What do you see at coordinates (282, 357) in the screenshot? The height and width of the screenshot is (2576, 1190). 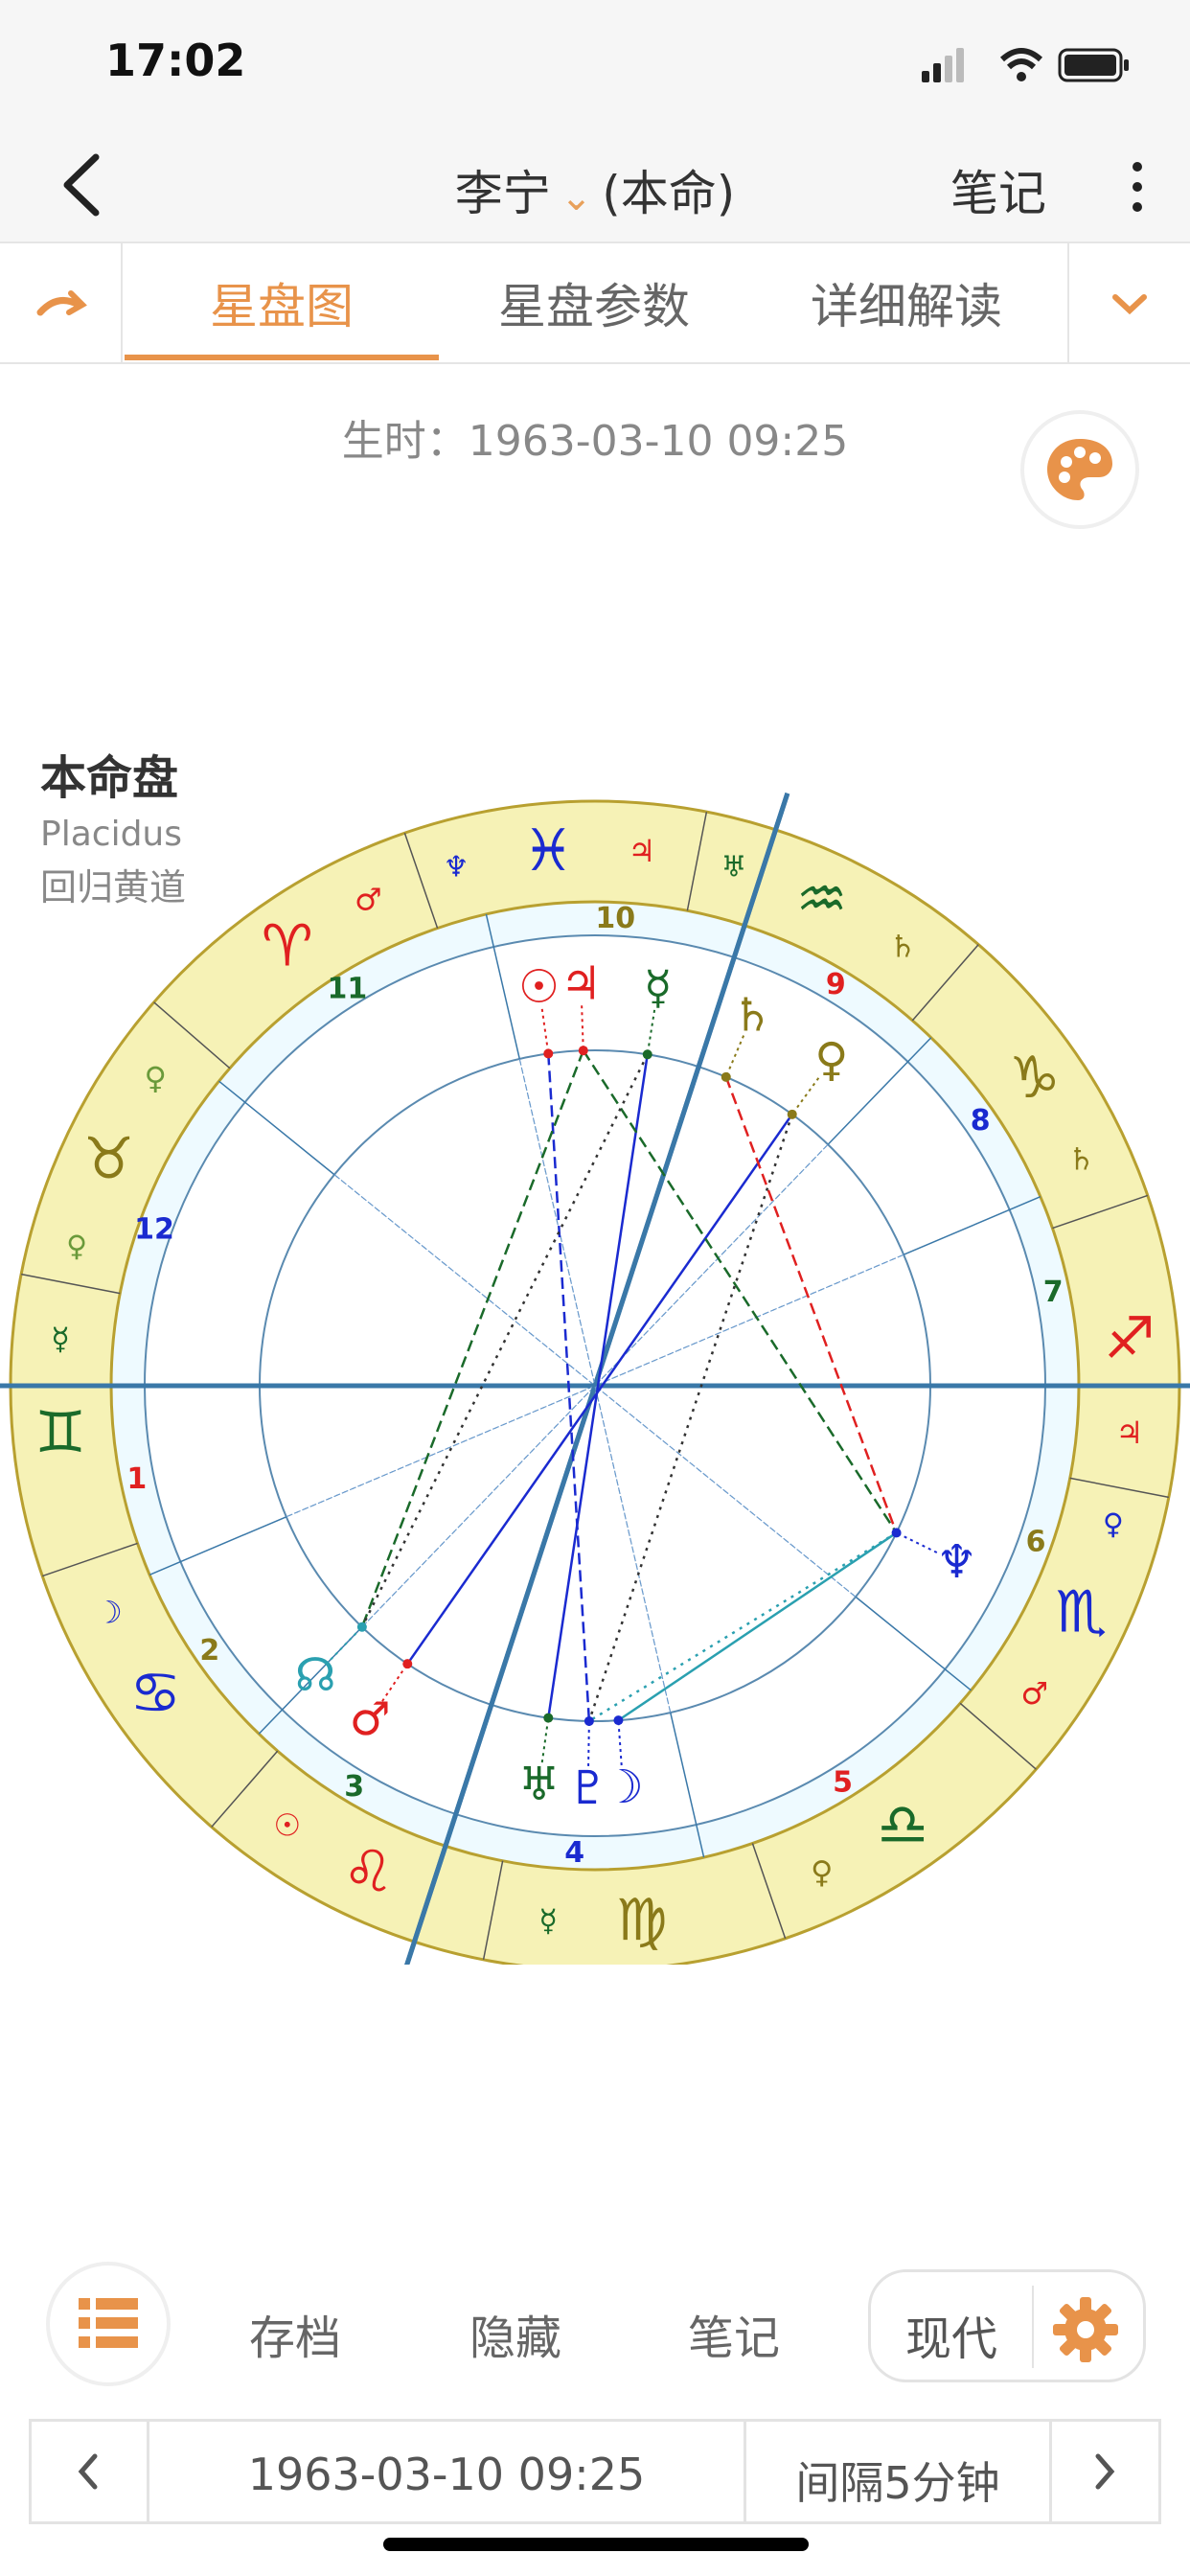 I see `active-tab-indicator` at bounding box center [282, 357].